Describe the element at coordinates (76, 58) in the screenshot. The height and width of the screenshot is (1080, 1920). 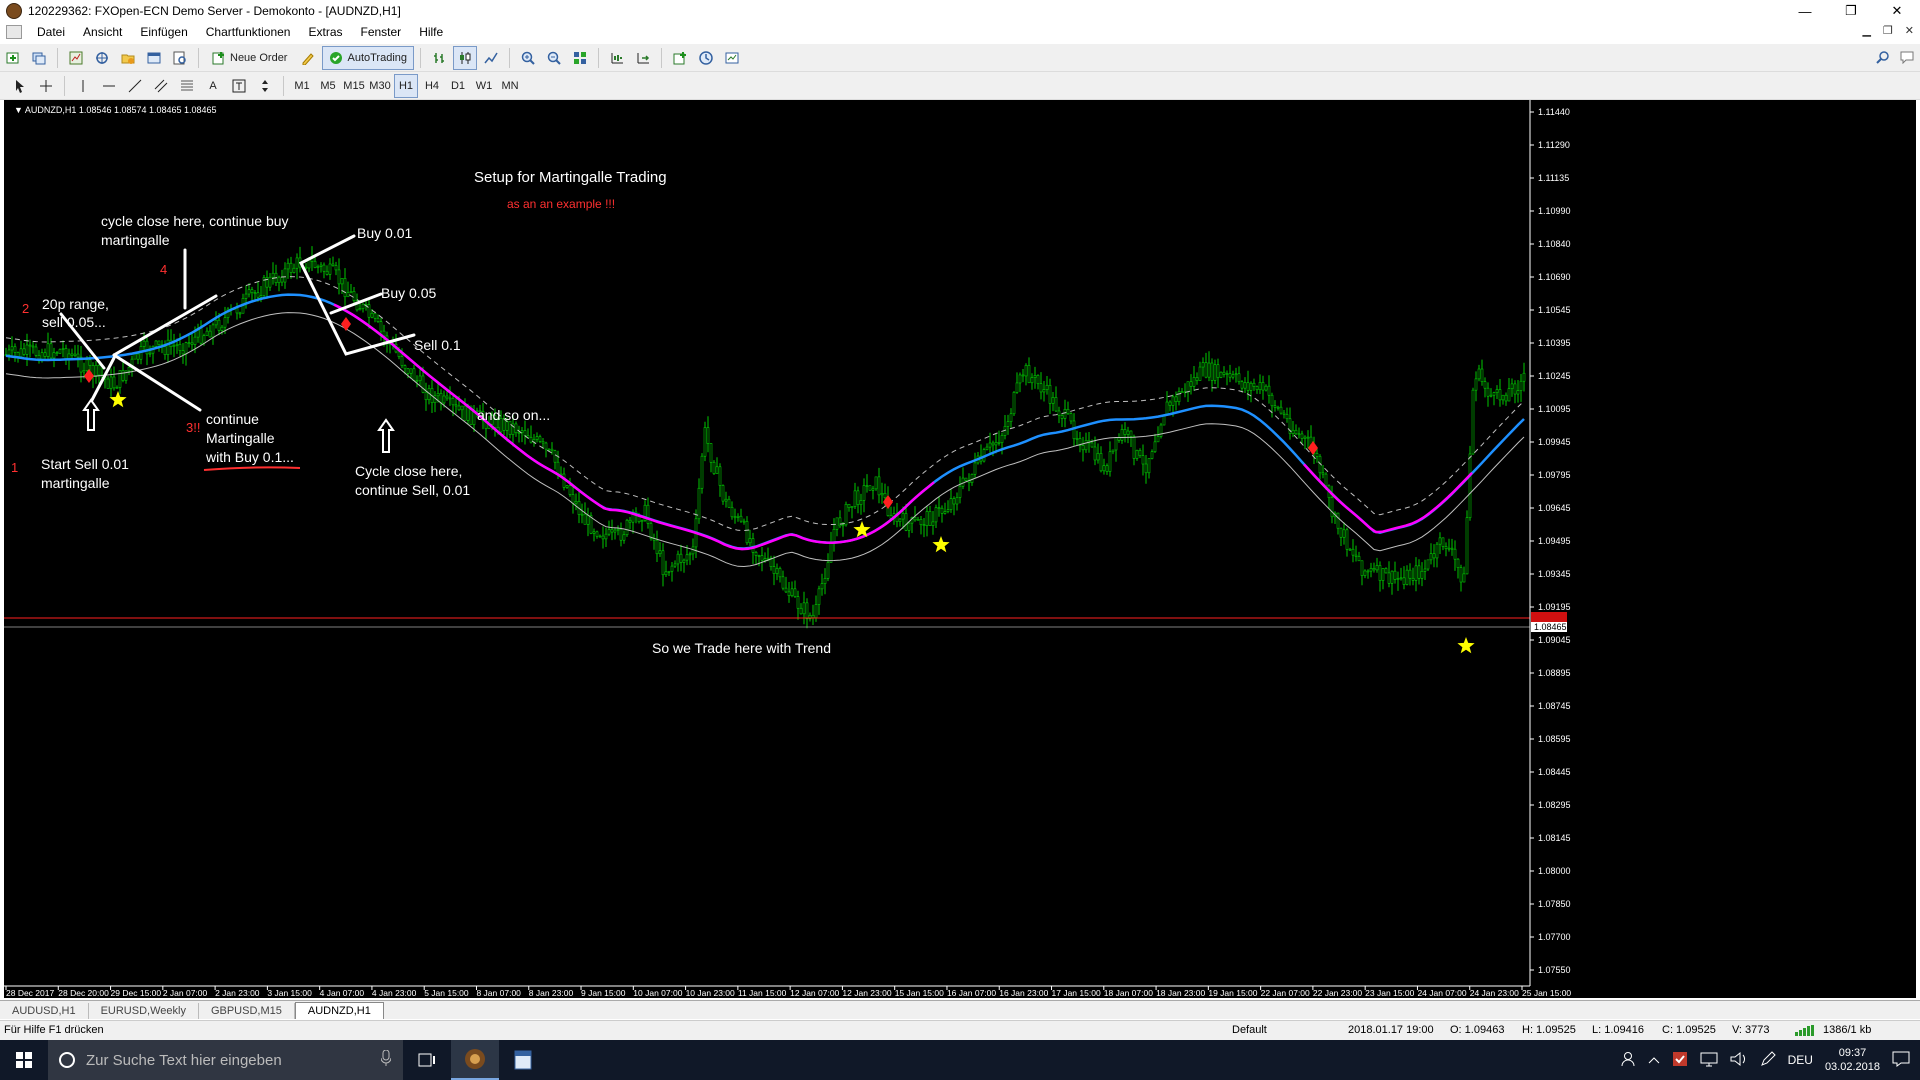
I see `market-watch-icon` at that location.